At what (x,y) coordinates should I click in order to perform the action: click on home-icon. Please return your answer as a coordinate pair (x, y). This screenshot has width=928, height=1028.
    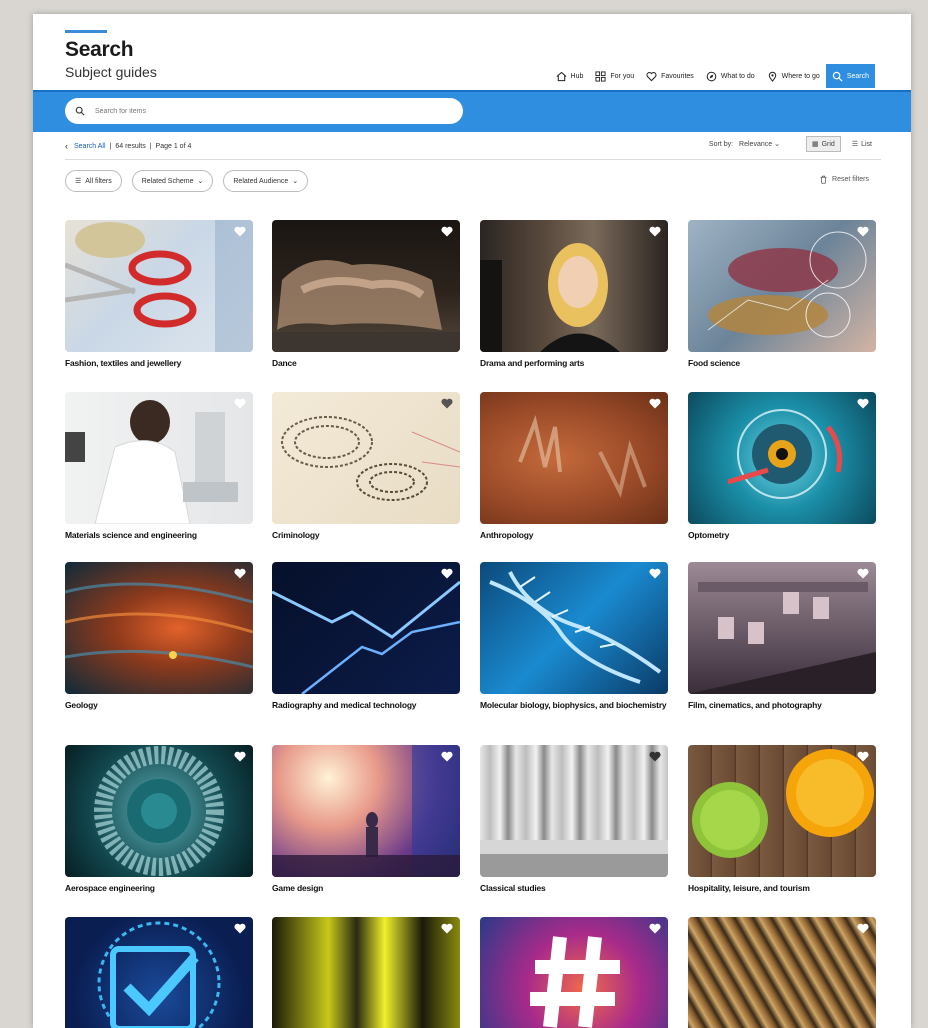
    Looking at the image, I should click on (561, 76).